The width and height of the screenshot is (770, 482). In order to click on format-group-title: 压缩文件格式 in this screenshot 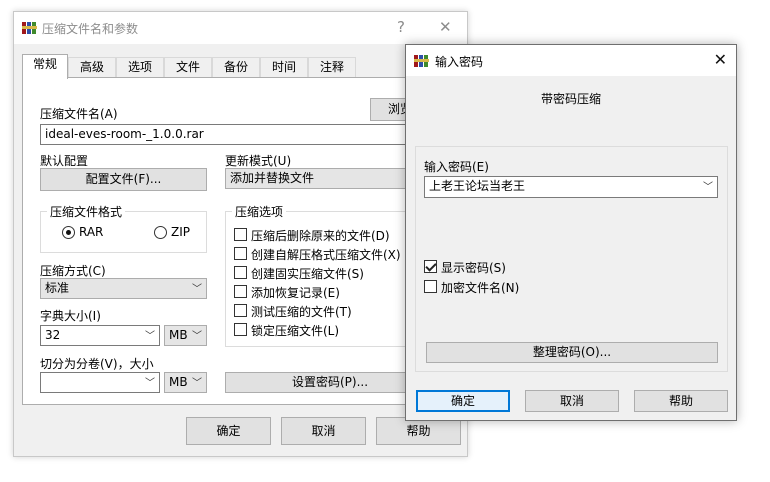, I will do `click(86, 211)`.